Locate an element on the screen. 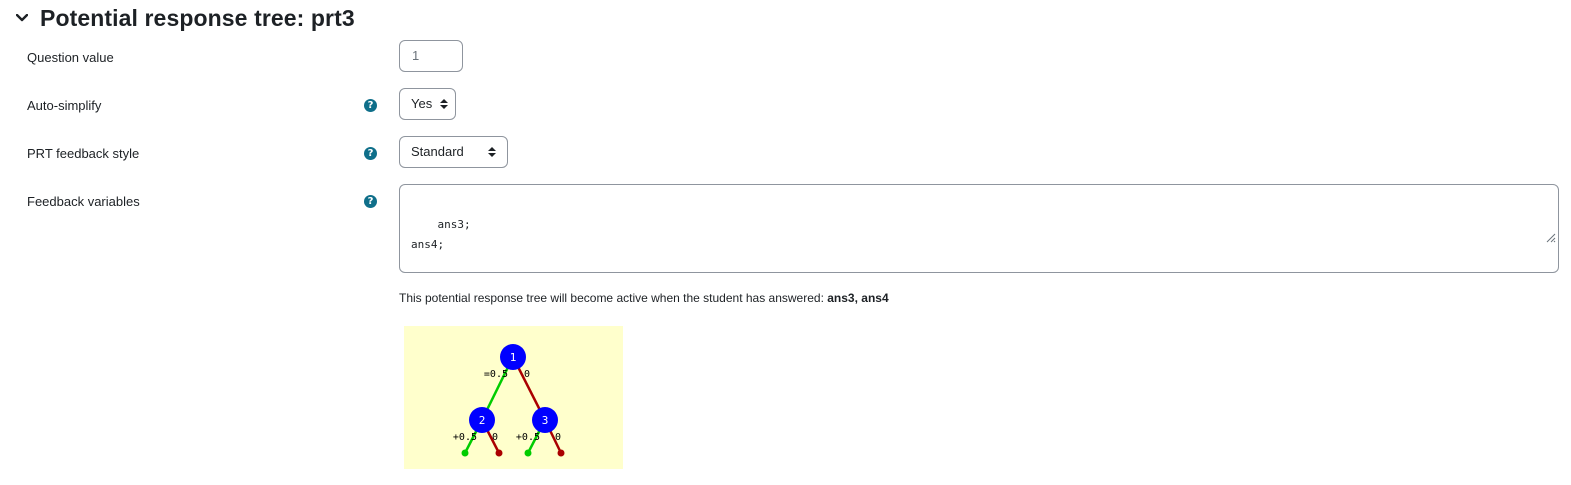 Image resolution: width=1571 pixels, height=485 pixels. feedback-variables-textarea: ans3; ans4; is located at coordinates (979, 228).